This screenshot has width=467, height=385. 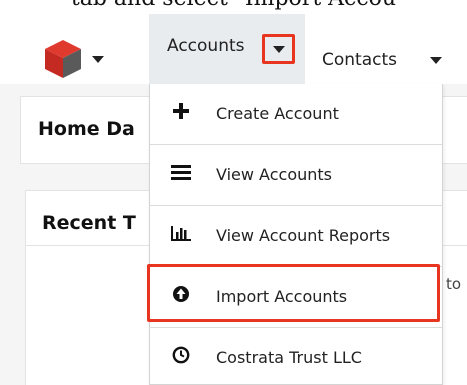 I want to click on tab-accounts-label: Accounts, so click(x=206, y=46).